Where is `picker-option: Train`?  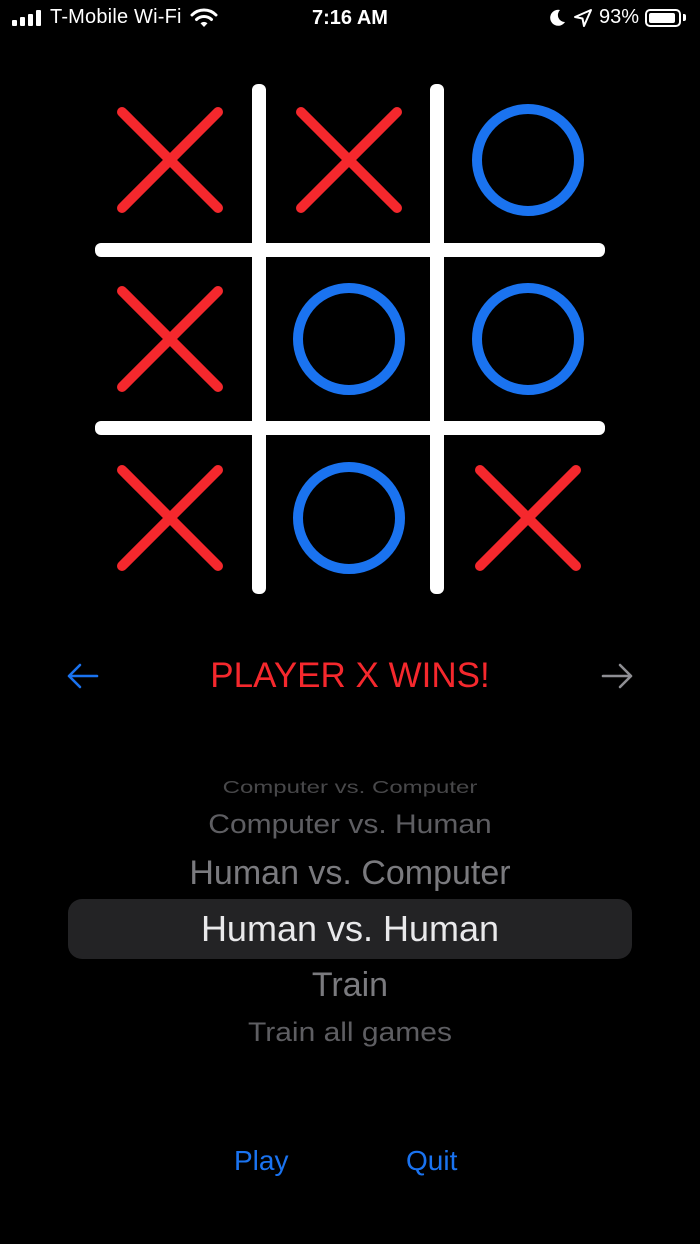
picker-option: Train is located at coordinates (350, 985).